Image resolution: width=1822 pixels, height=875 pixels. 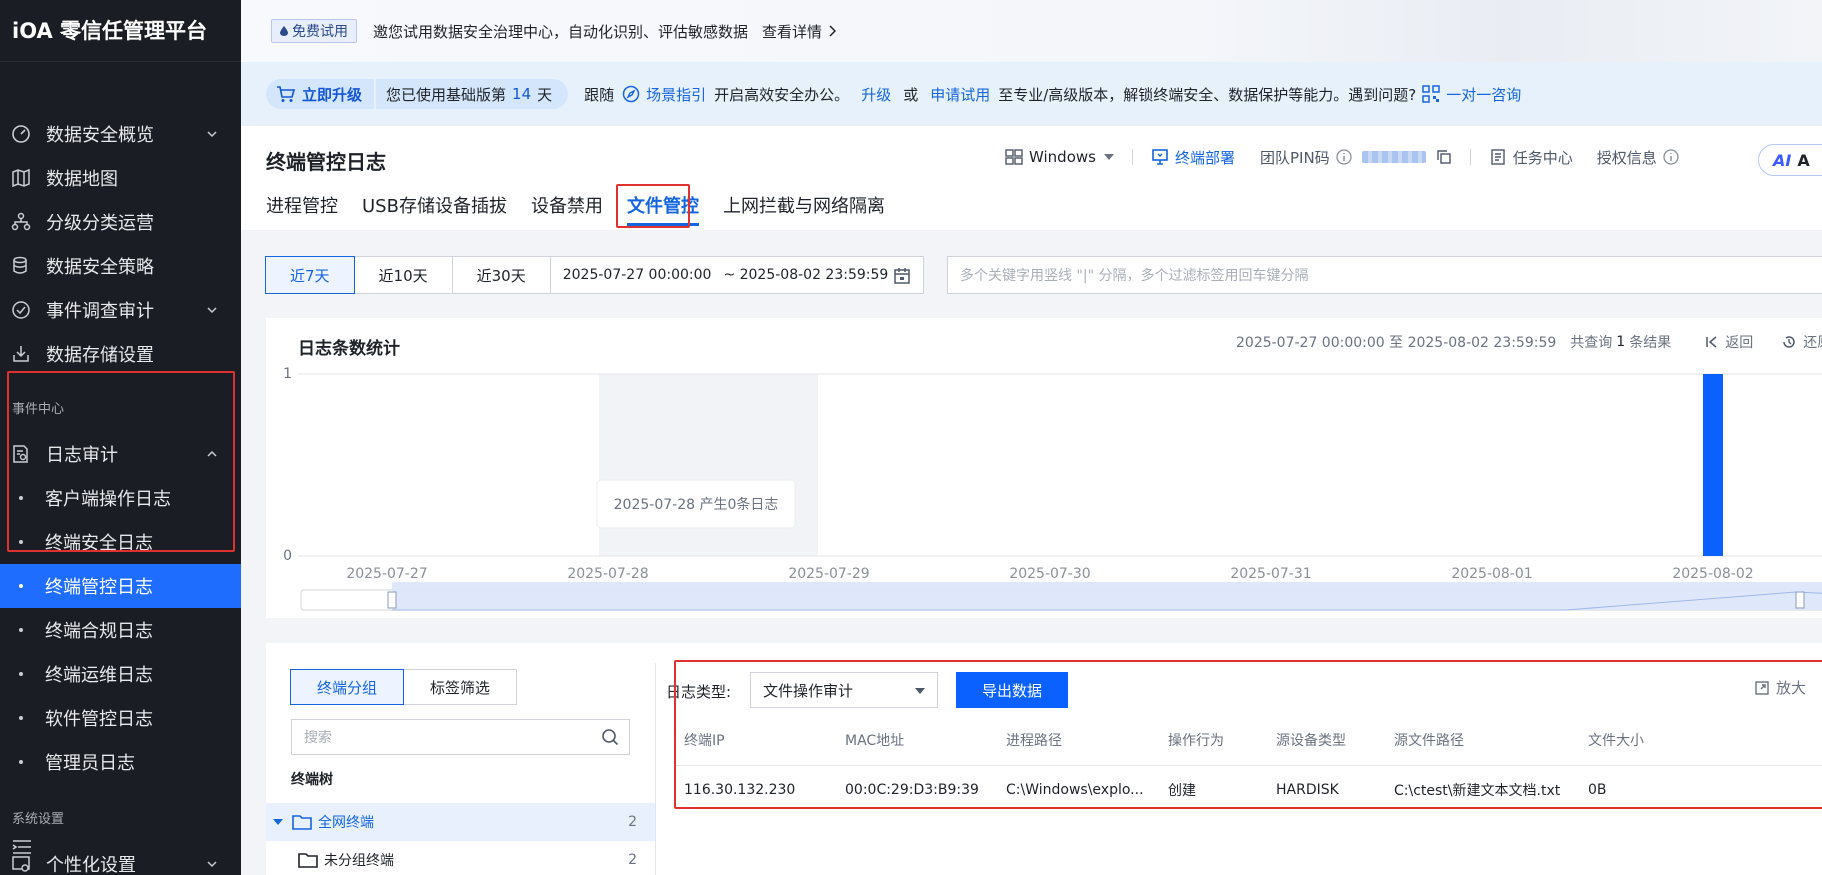 What do you see at coordinates (1800, 600) in the screenshot?
I see `zoom-slider-handle-right` at bounding box center [1800, 600].